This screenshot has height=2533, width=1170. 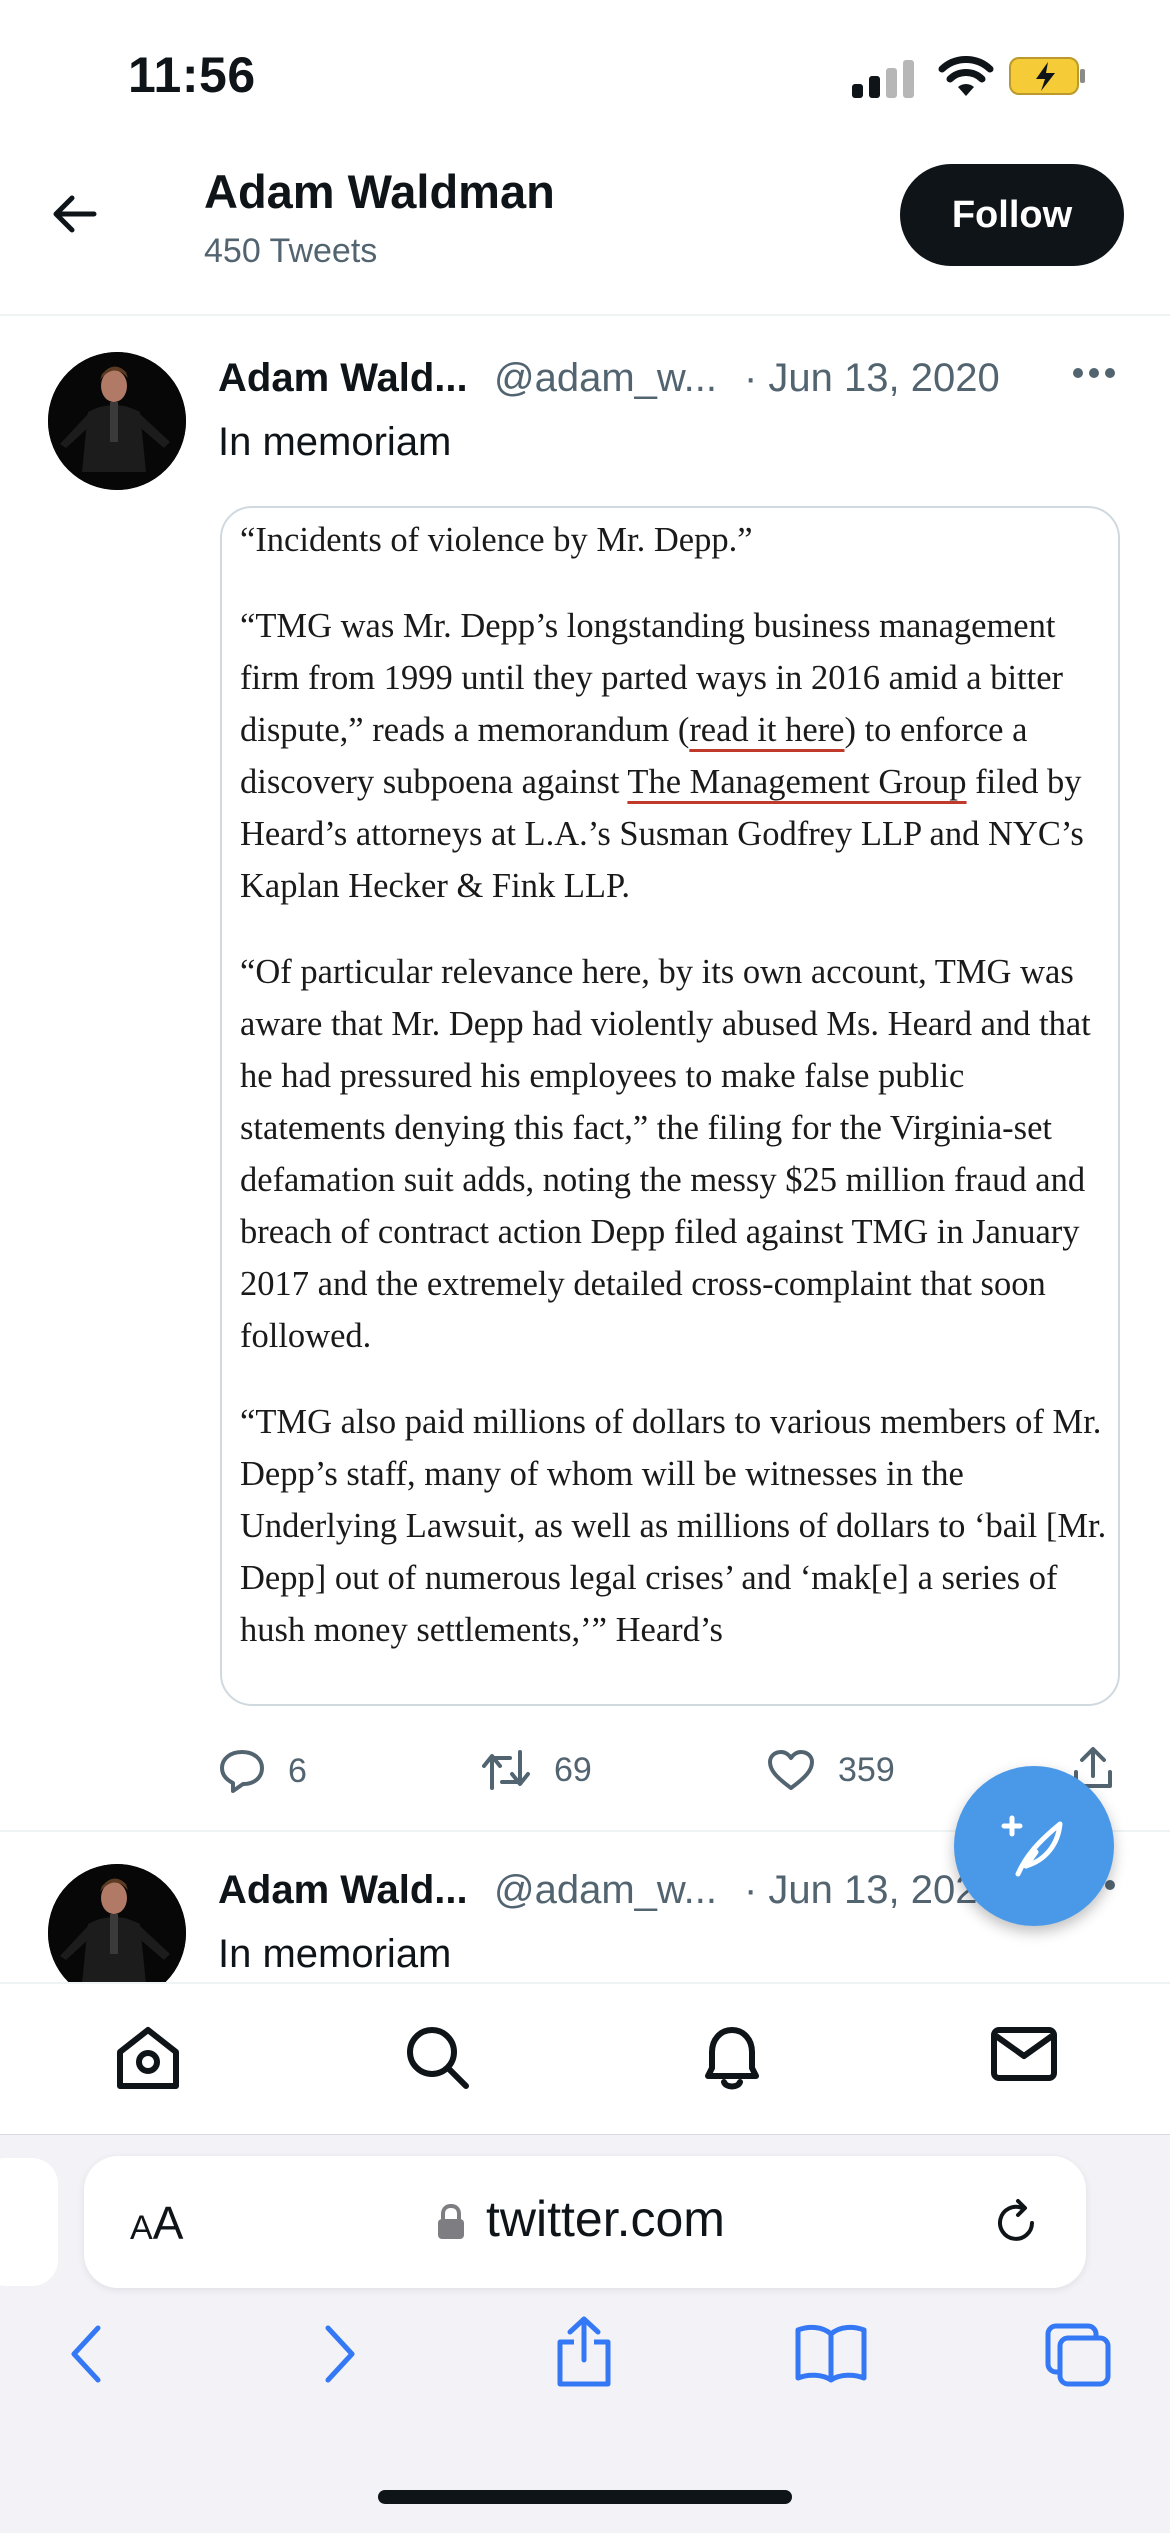 What do you see at coordinates (732, 2058) in the screenshot?
I see `notifications-icon` at bounding box center [732, 2058].